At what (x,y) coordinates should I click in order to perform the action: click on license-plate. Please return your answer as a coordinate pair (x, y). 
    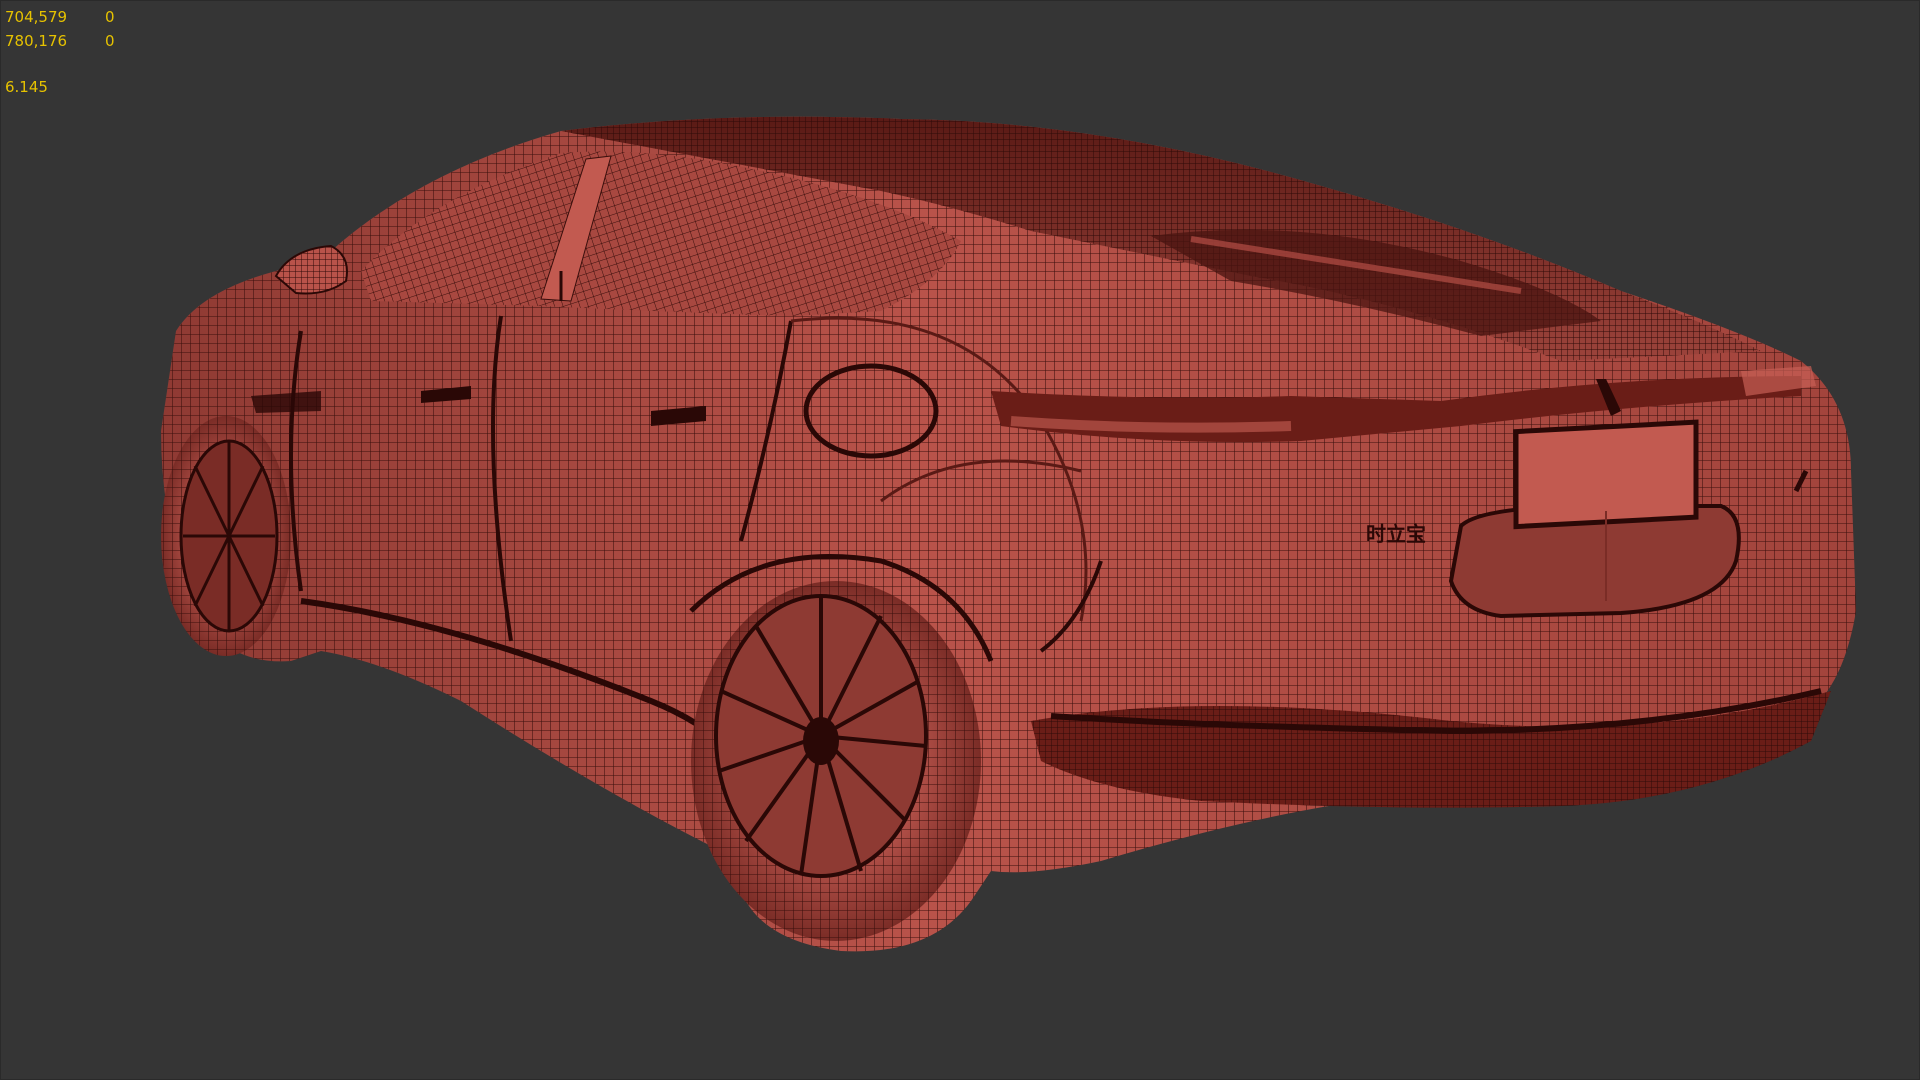
    Looking at the image, I should click on (1606, 474).